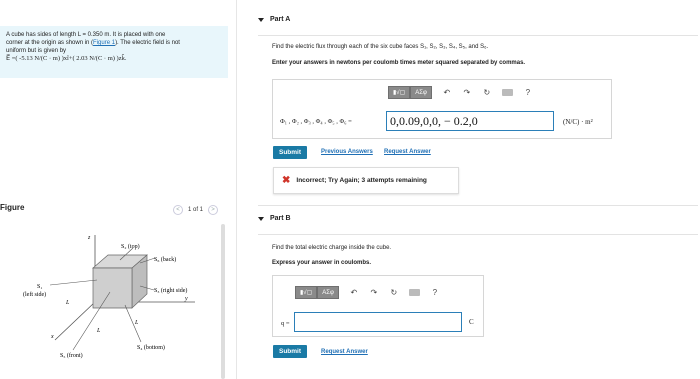 This screenshot has width=700, height=379. Describe the element at coordinates (280, 19) in the screenshot. I see `part-a-title: Part A` at that location.